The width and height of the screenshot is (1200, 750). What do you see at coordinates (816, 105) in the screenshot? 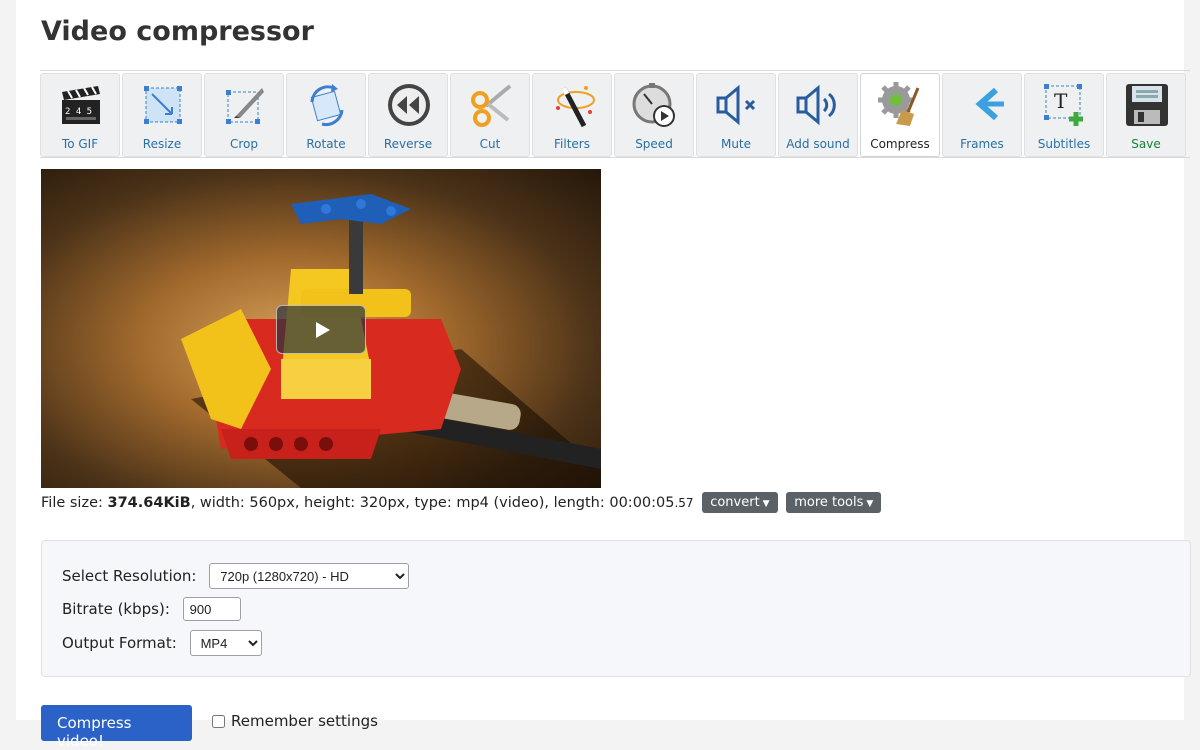
I see `speaker-sound-icon` at bounding box center [816, 105].